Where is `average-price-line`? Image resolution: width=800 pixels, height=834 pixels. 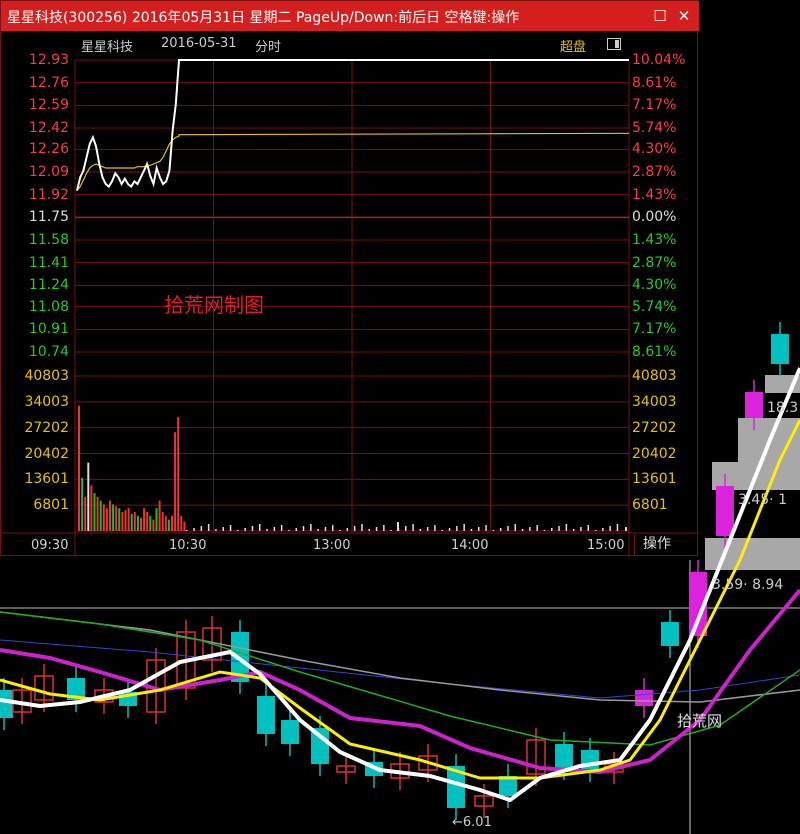 average-price-line is located at coordinates (353, 162).